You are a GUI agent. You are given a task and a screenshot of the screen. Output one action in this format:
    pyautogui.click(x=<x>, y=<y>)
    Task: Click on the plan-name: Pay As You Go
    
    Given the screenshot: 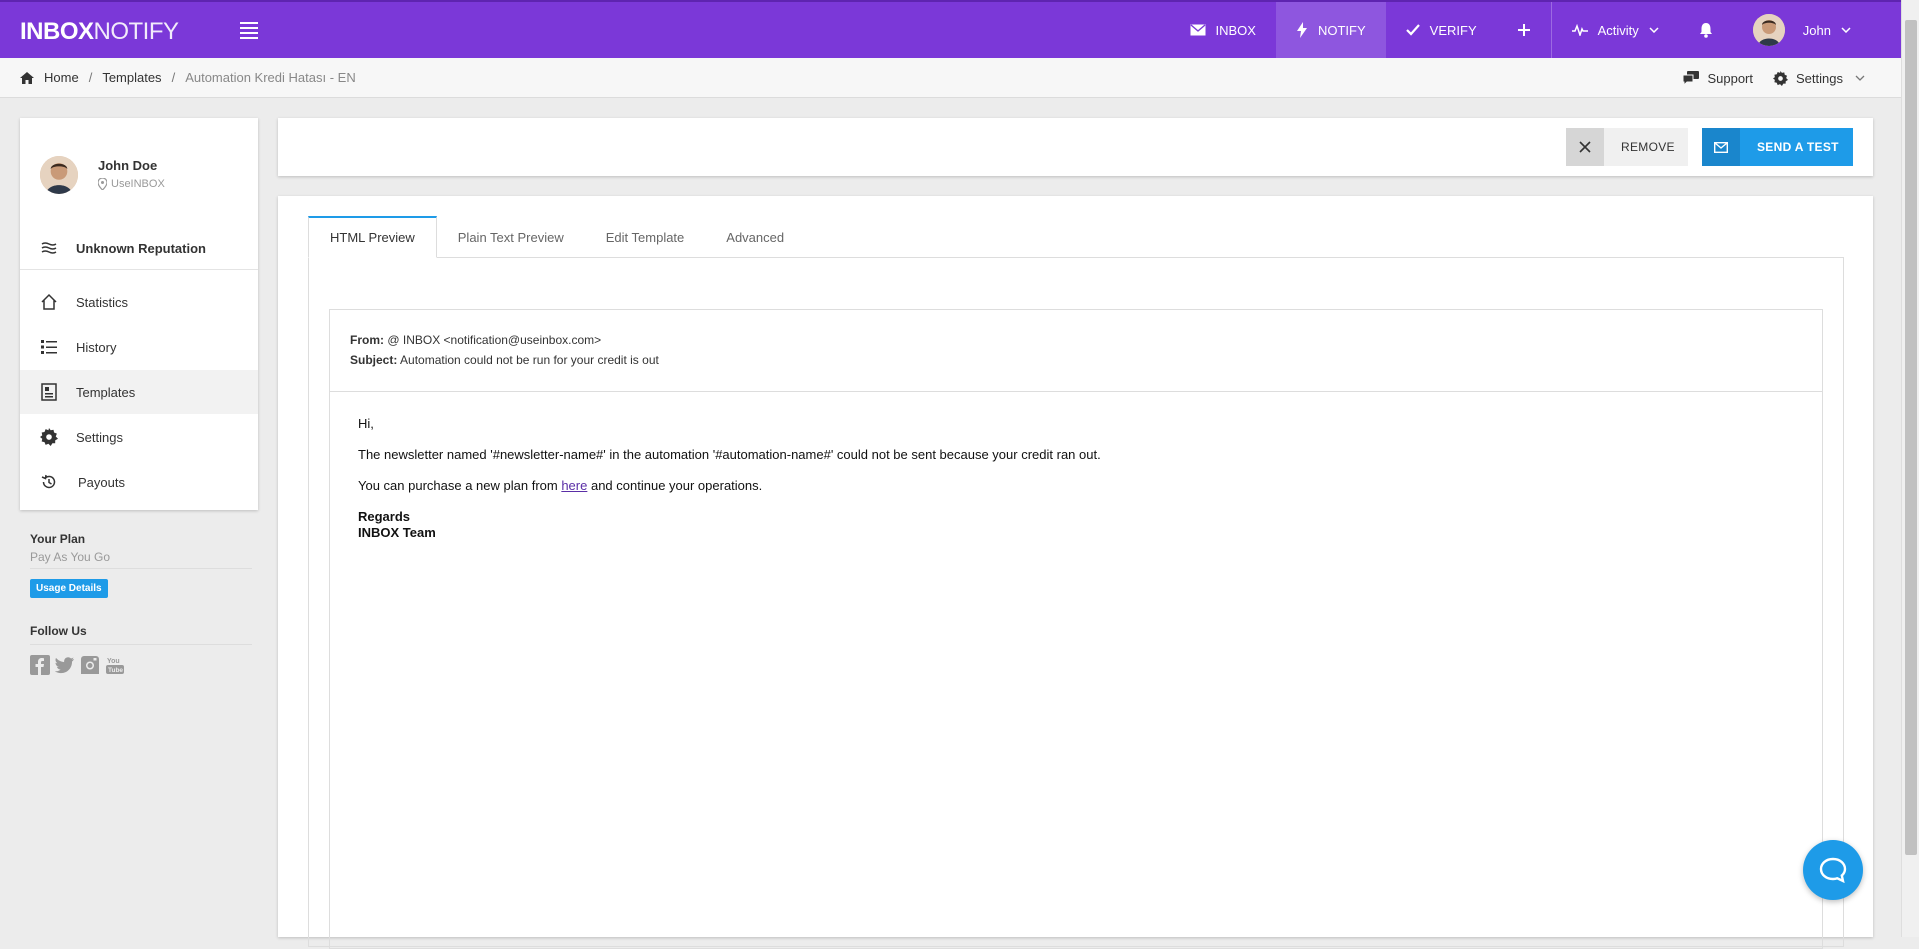 What is the action you would take?
    pyautogui.click(x=141, y=559)
    